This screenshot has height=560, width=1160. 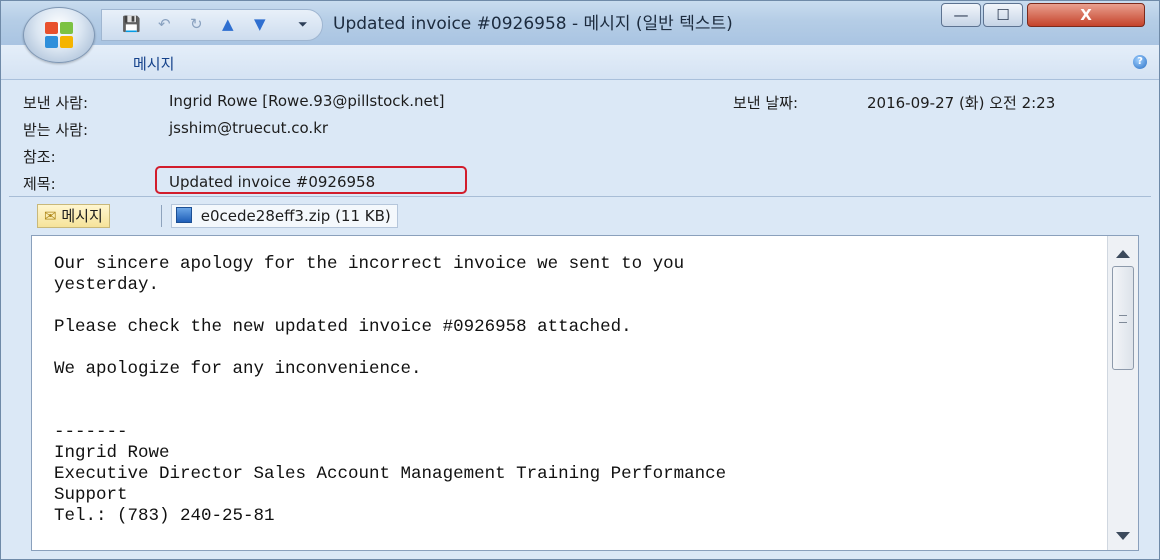 What do you see at coordinates (39, 157) in the screenshot?
I see `cc-label: 참조:` at bounding box center [39, 157].